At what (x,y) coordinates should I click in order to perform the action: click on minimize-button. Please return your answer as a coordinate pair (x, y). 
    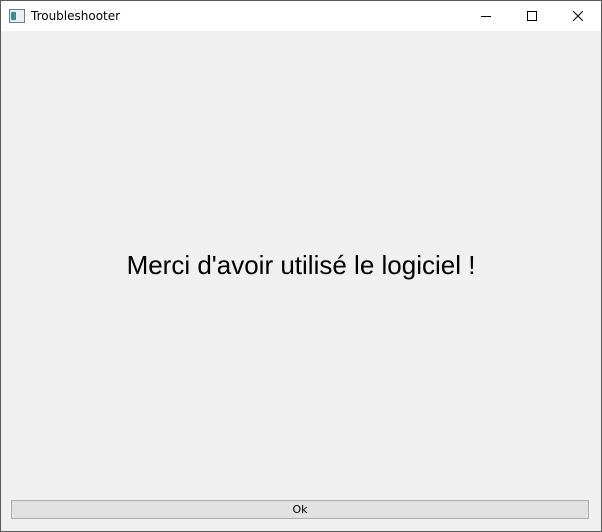
    Looking at the image, I should click on (486, 16).